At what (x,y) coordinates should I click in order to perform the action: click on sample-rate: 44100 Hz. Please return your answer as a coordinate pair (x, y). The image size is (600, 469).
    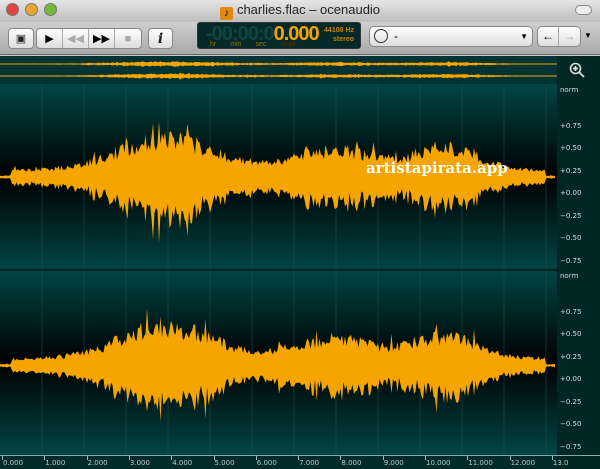
    Looking at the image, I should click on (339, 30).